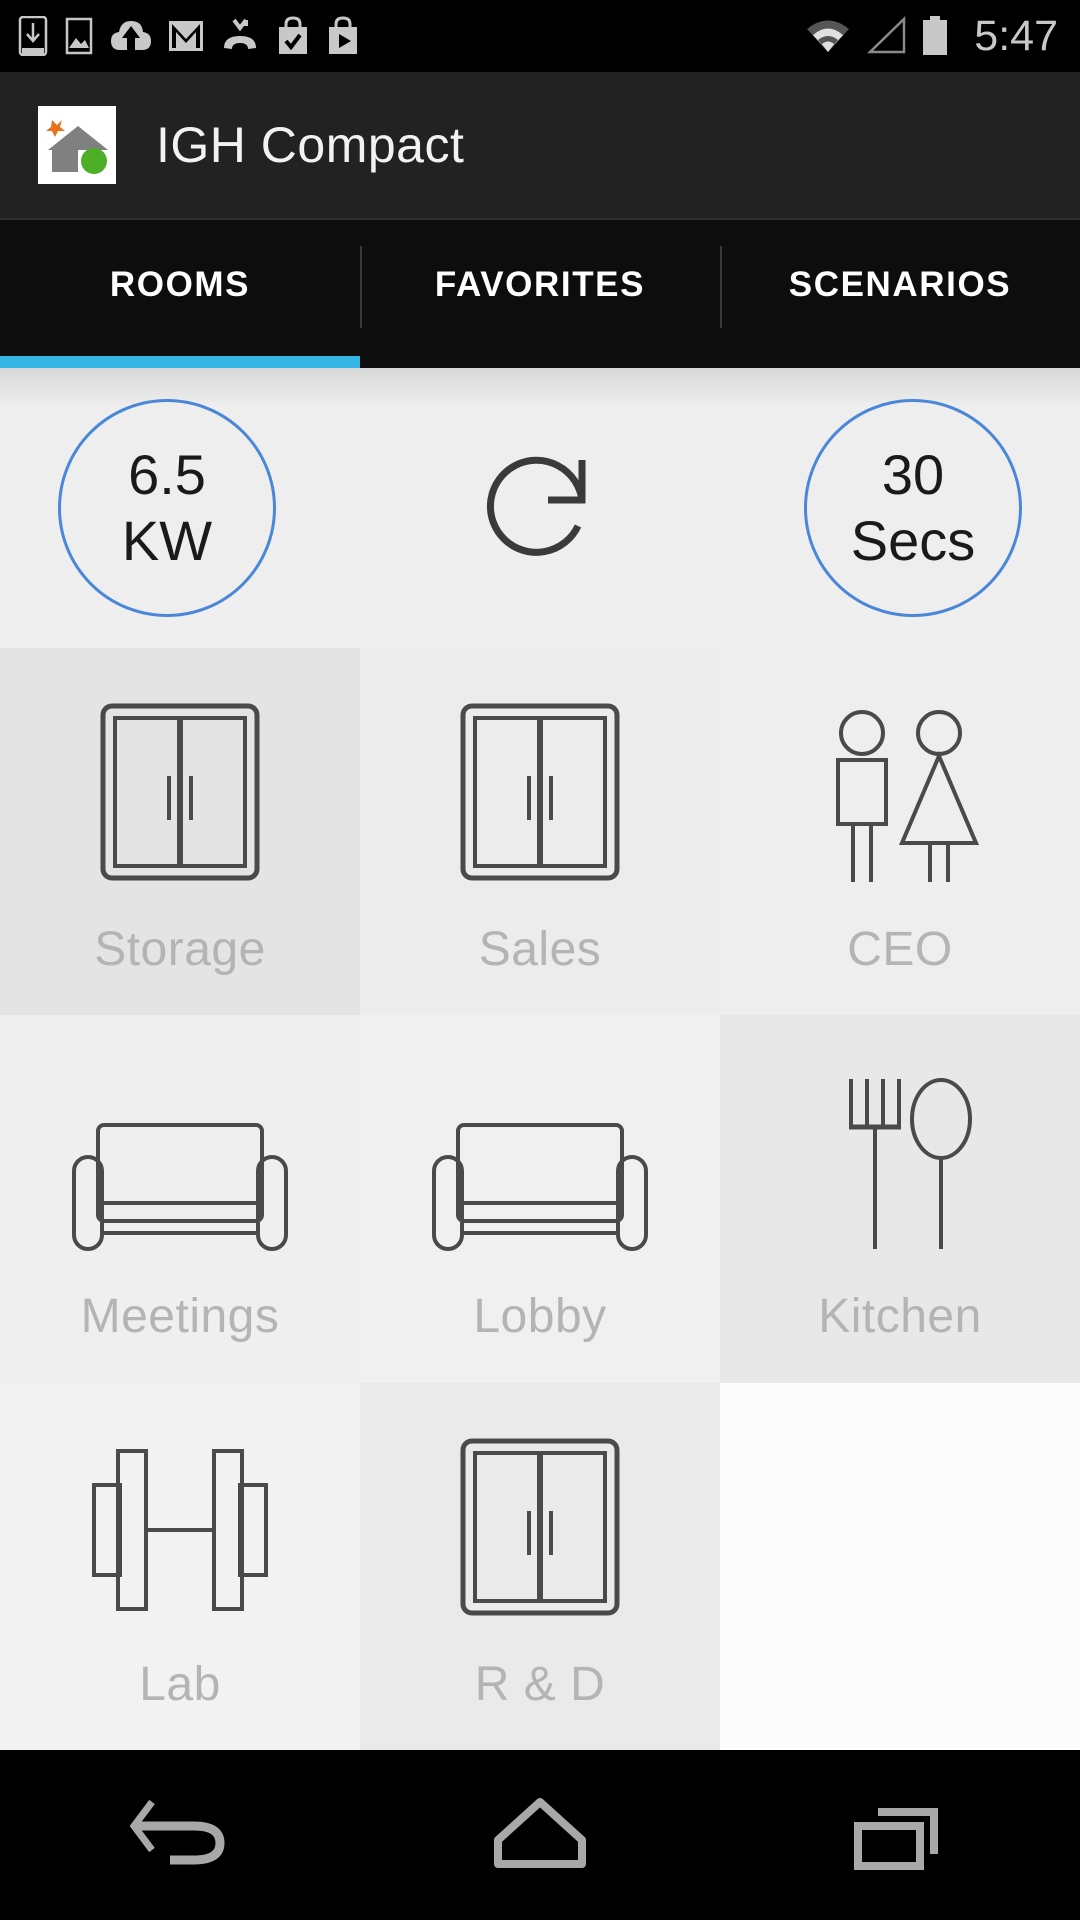  I want to click on power-gauge: 6.5 KW, so click(167, 508).